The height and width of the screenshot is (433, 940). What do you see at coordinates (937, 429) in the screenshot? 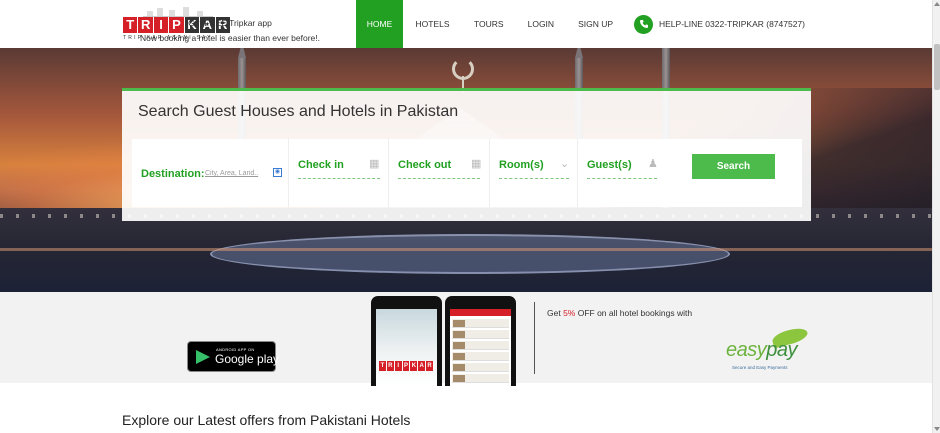
I see `scroll-down-icon` at bounding box center [937, 429].